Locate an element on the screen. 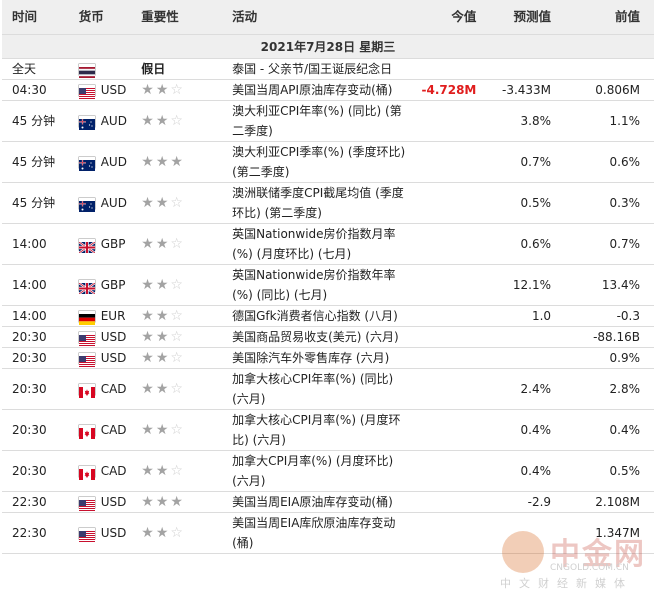 Image resolution: width=657 pixels, height=601 pixels. ca-flag-icon is located at coordinates (86, 473).